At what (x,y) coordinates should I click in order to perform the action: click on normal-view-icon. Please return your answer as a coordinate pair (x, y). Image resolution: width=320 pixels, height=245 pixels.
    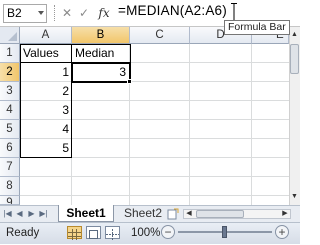
    Looking at the image, I should click on (74, 233).